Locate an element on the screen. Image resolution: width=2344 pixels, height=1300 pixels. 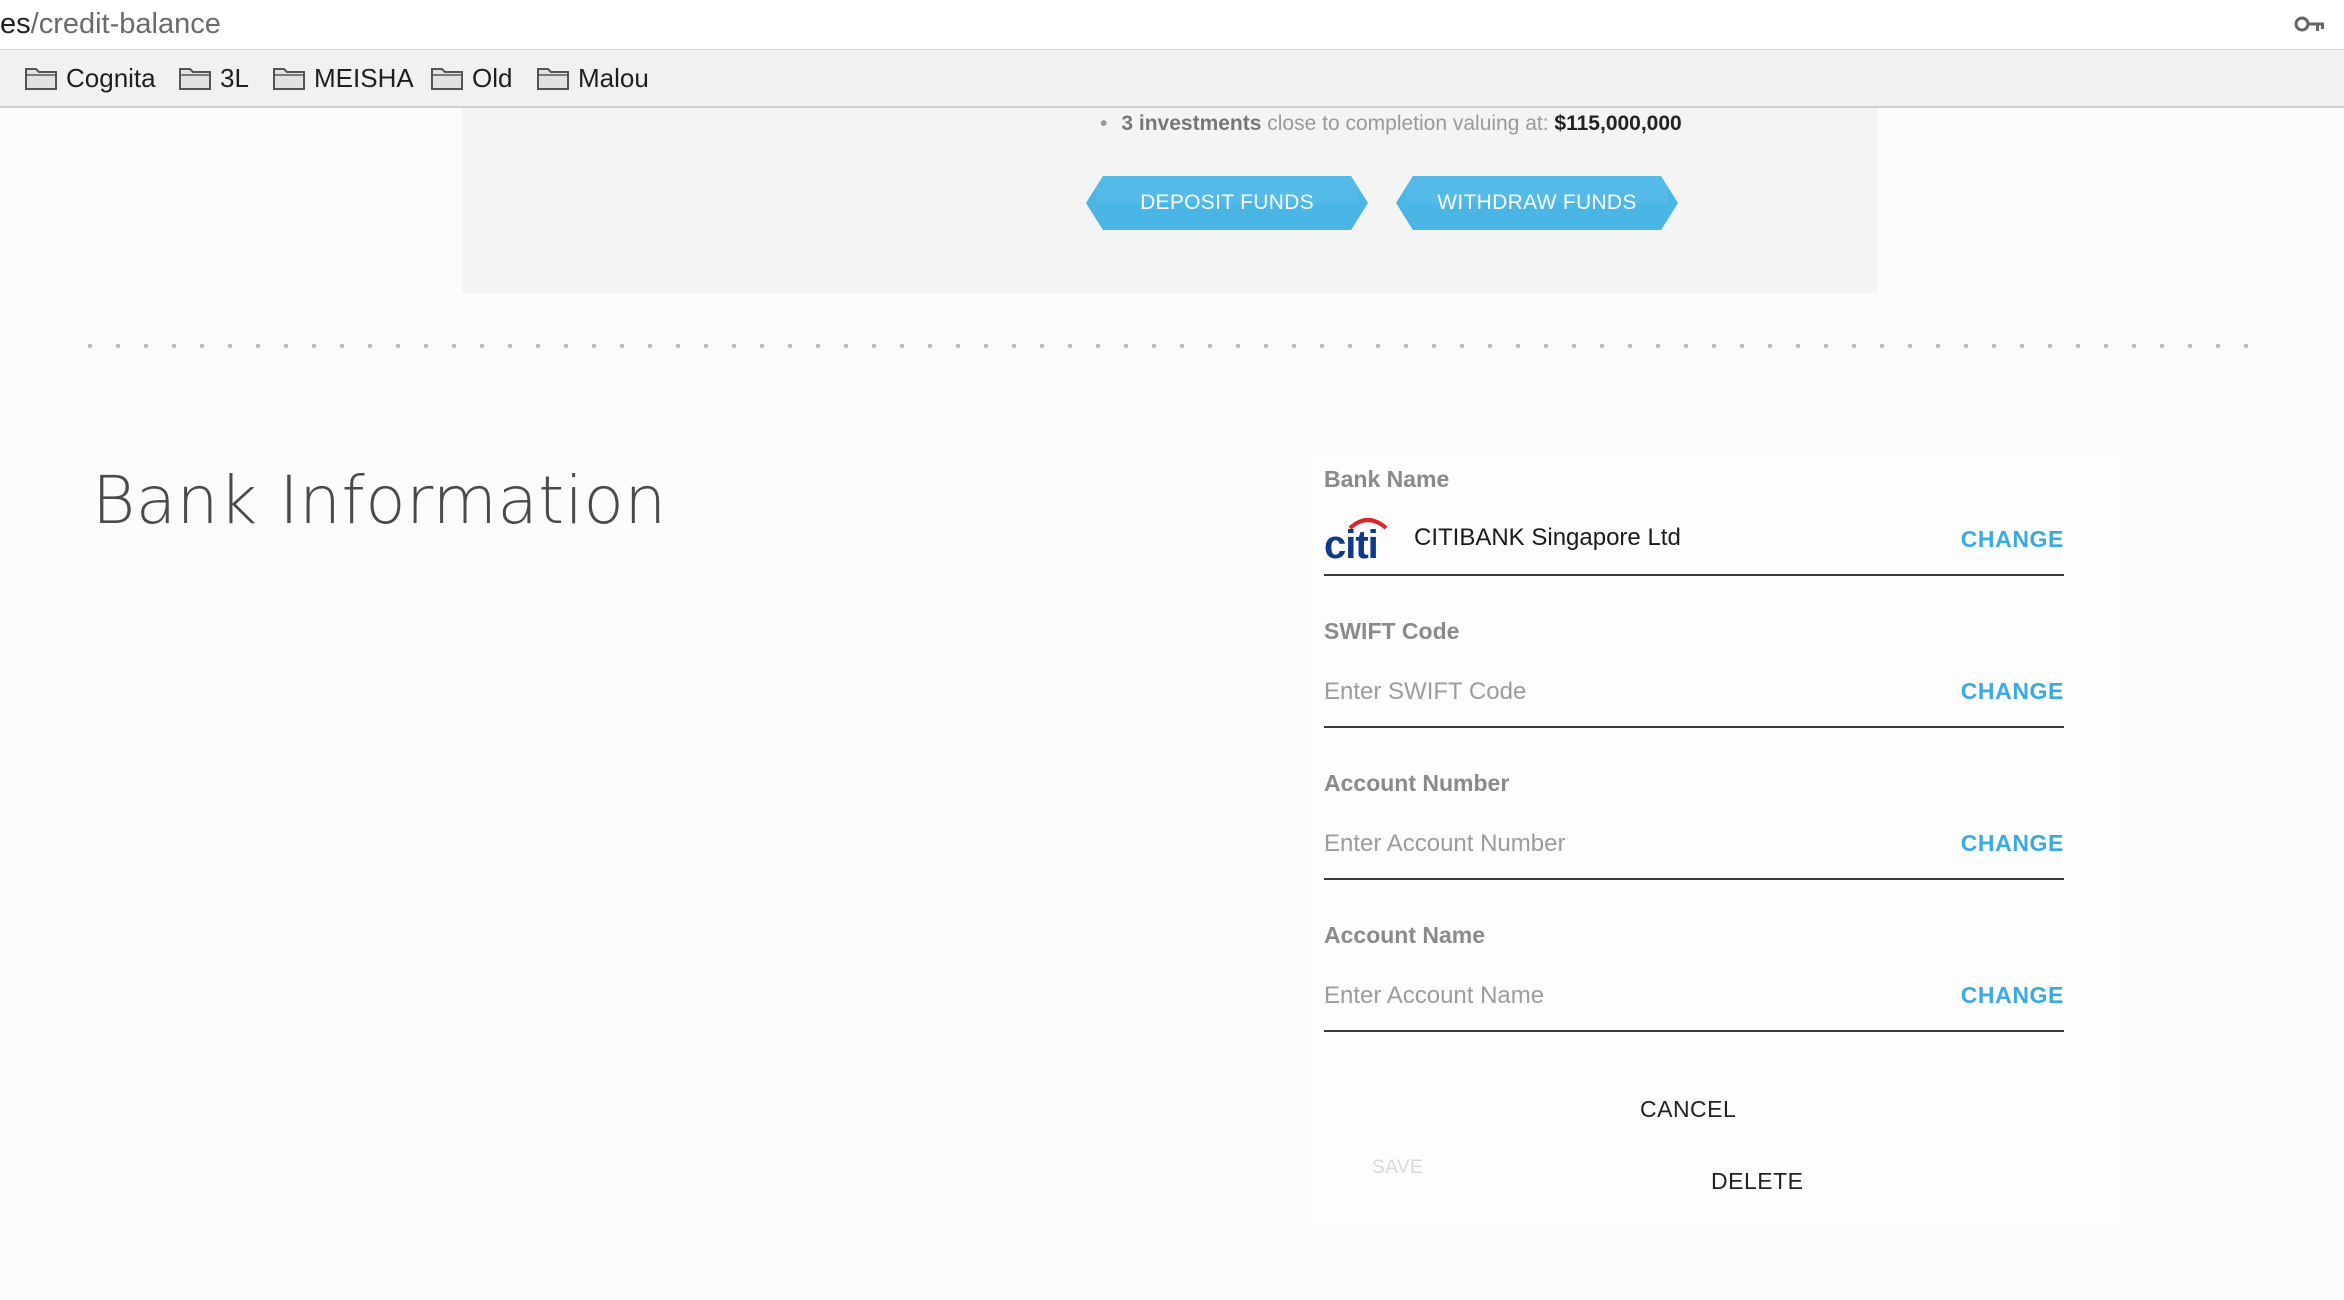
bookmark-3l: 3L is located at coordinates (213, 78).